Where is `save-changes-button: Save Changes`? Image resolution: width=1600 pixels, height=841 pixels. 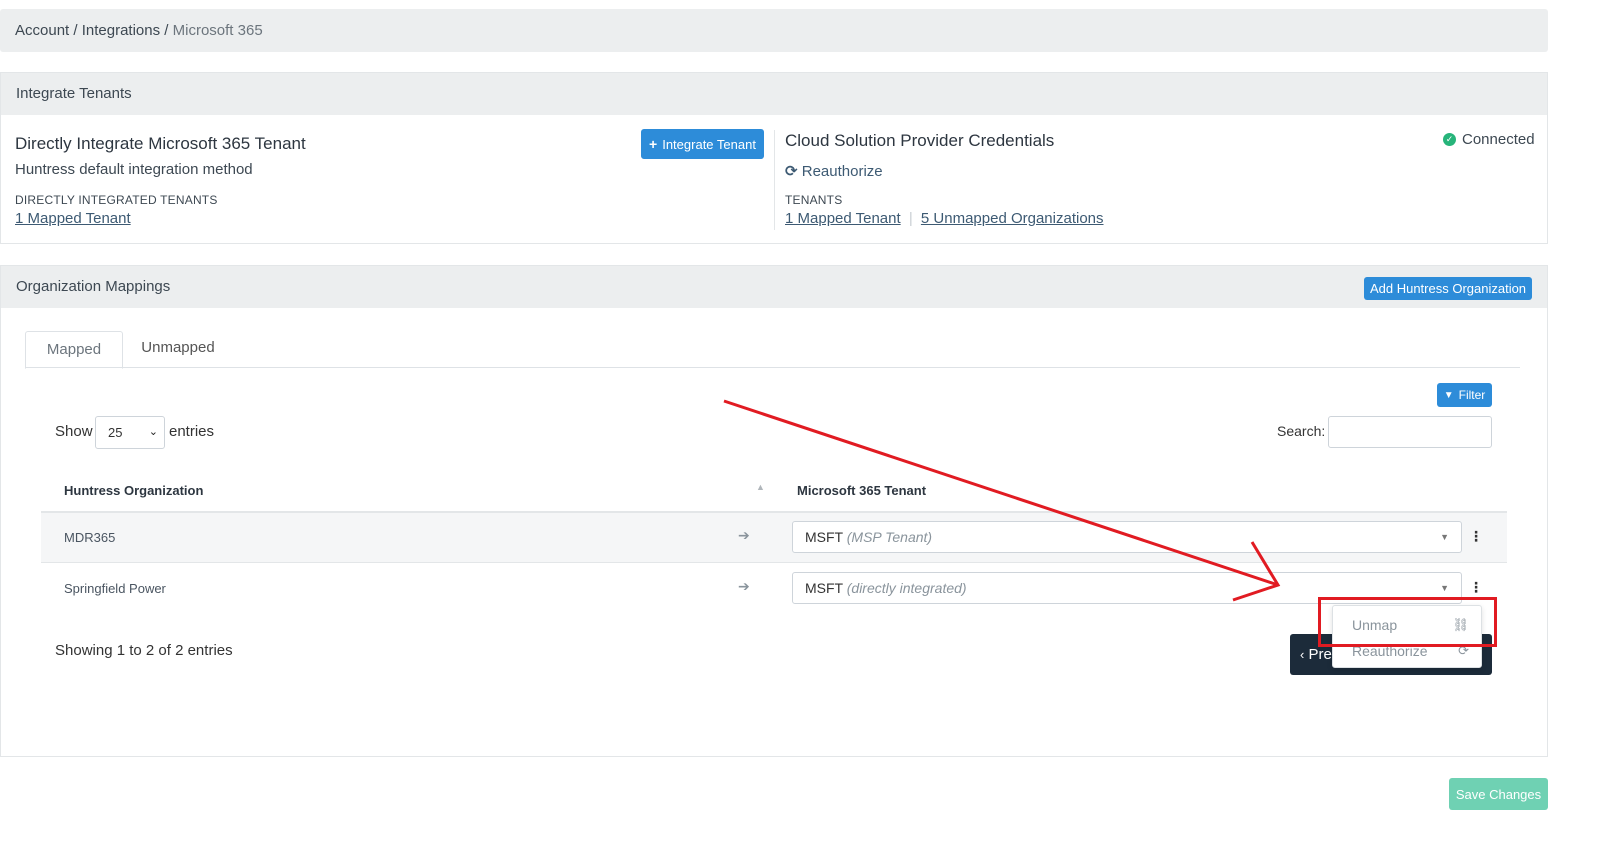
save-changes-button: Save Changes is located at coordinates (1498, 794).